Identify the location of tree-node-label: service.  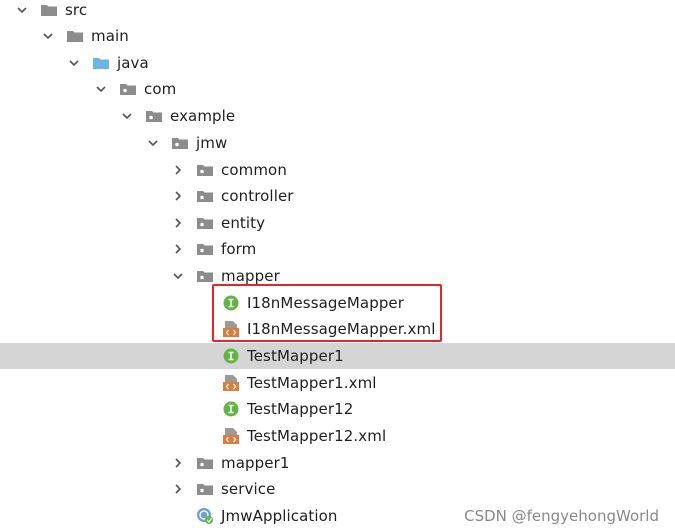
(248, 489).